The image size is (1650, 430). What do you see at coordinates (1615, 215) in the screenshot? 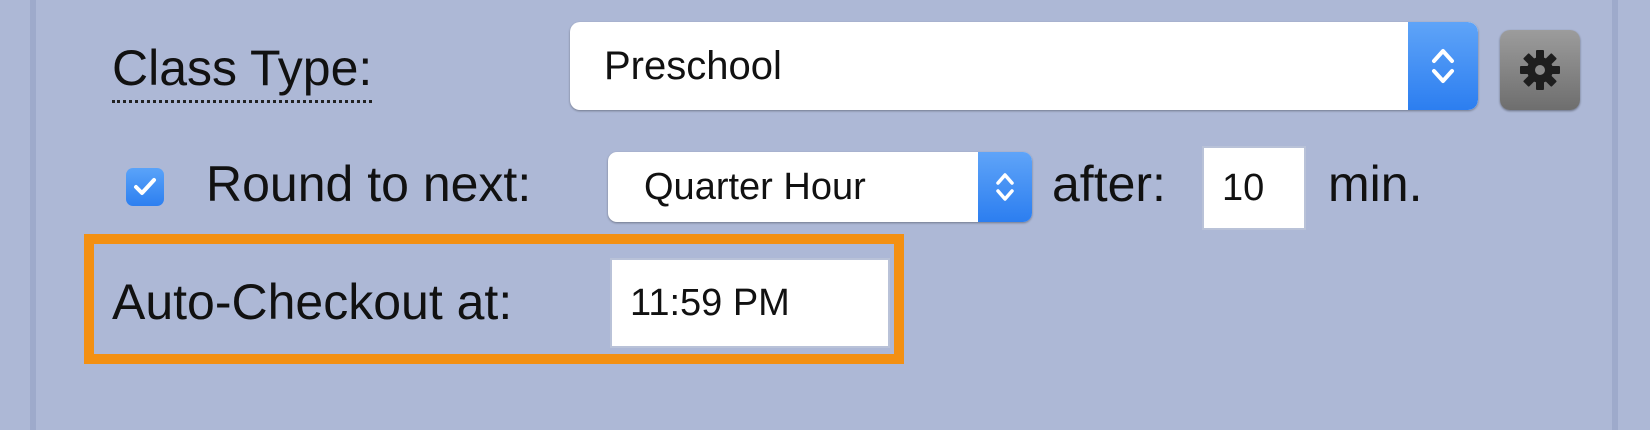
I see `panel-right-border` at bounding box center [1615, 215].